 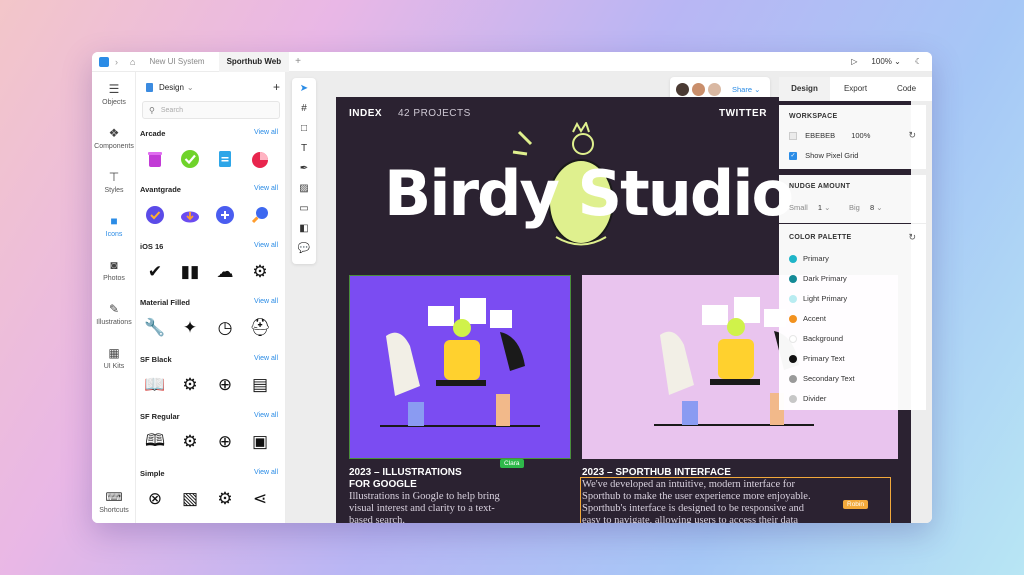 I want to click on search-input: ⚲ Search, so click(x=211, y=110).